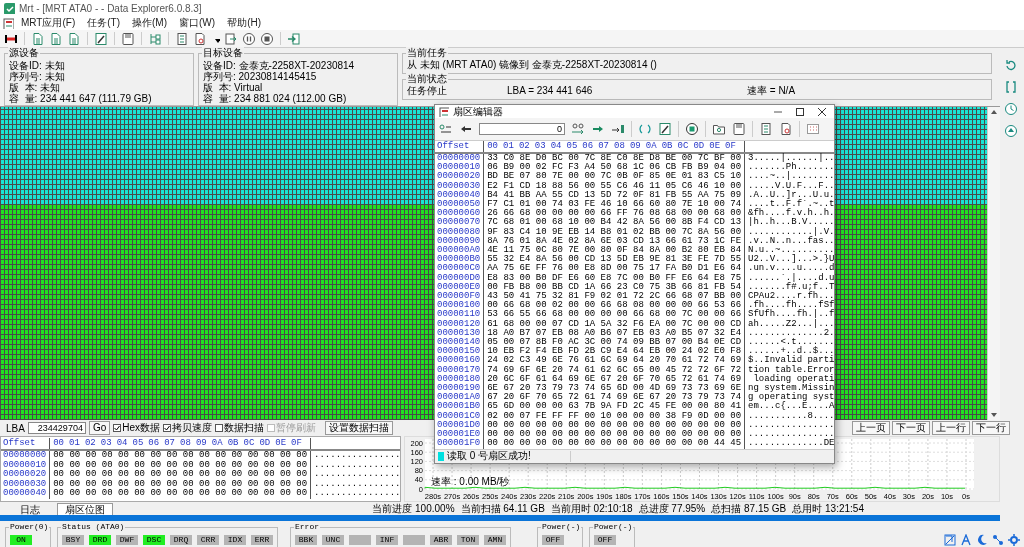 The width and height of the screenshot is (1024, 547). What do you see at coordinates (26, 494) in the screenshot?
I see `offset-label: 00000040` at bounding box center [26, 494].